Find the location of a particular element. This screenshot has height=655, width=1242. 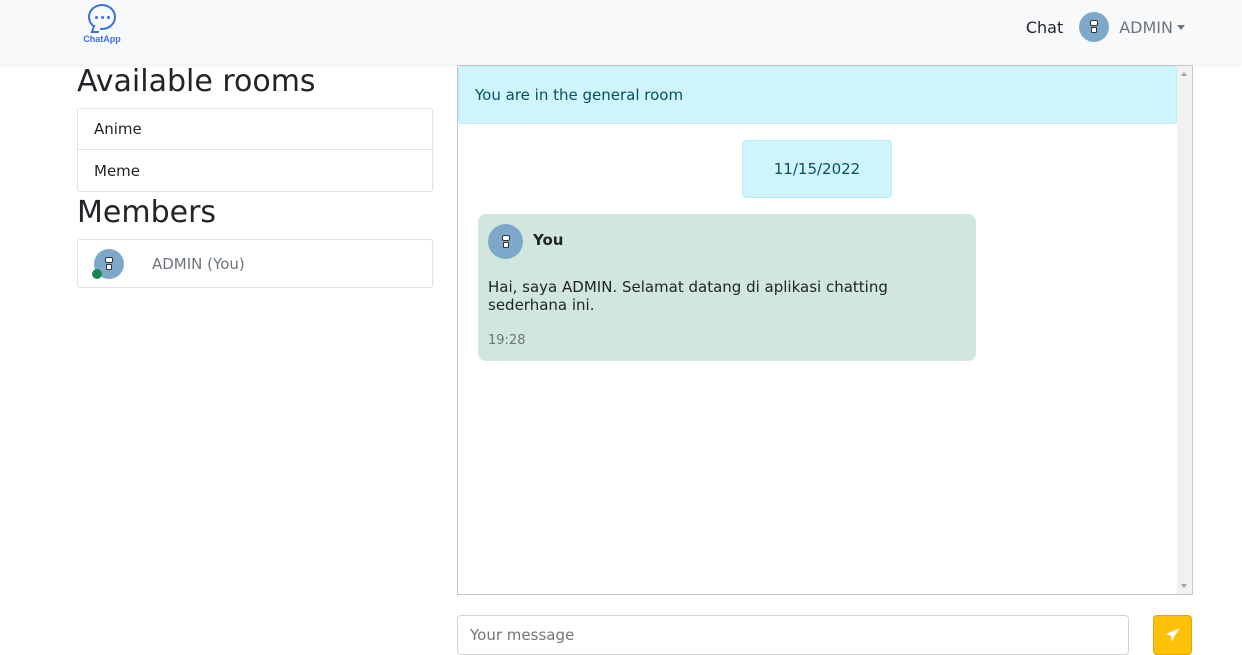

rooms-list: Anime Meme is located at coordinates (255, 150).